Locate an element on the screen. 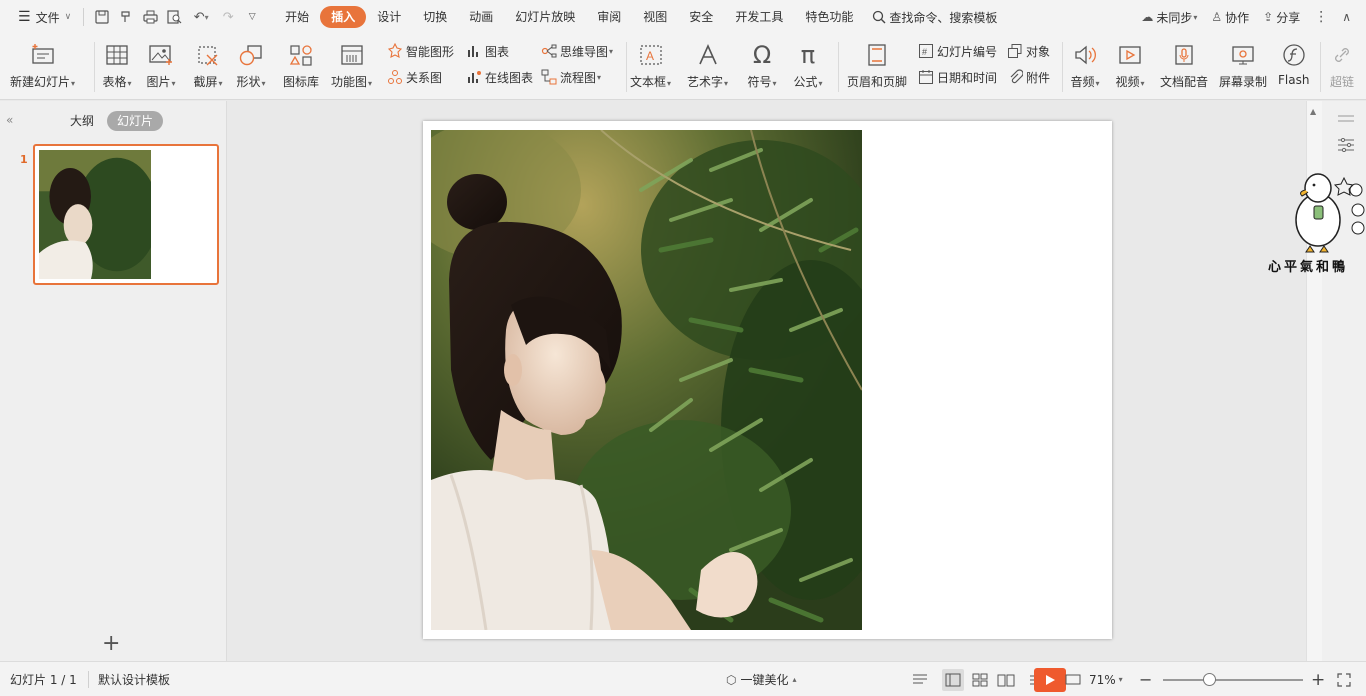 The image size is (1366, 696). picture-button: 图片▾ is located at coordinates (161, 65).